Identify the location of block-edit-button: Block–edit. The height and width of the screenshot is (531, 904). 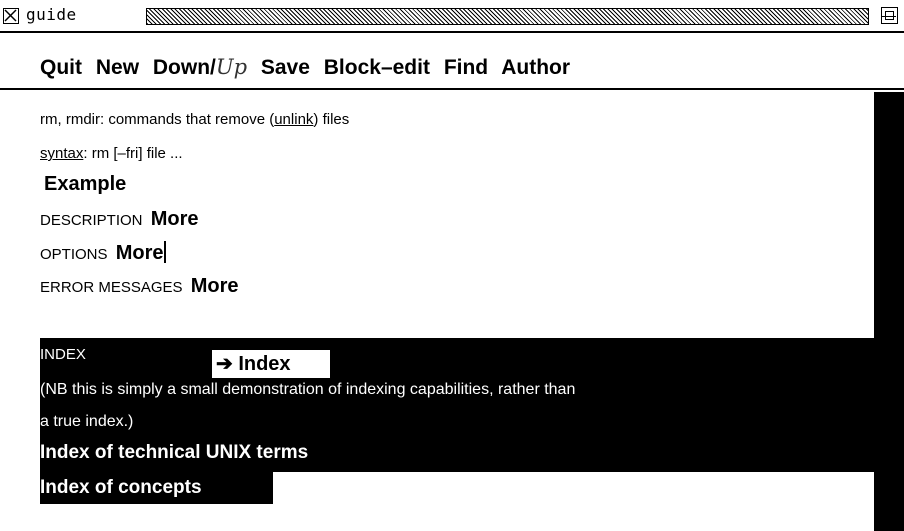
(377, 67).